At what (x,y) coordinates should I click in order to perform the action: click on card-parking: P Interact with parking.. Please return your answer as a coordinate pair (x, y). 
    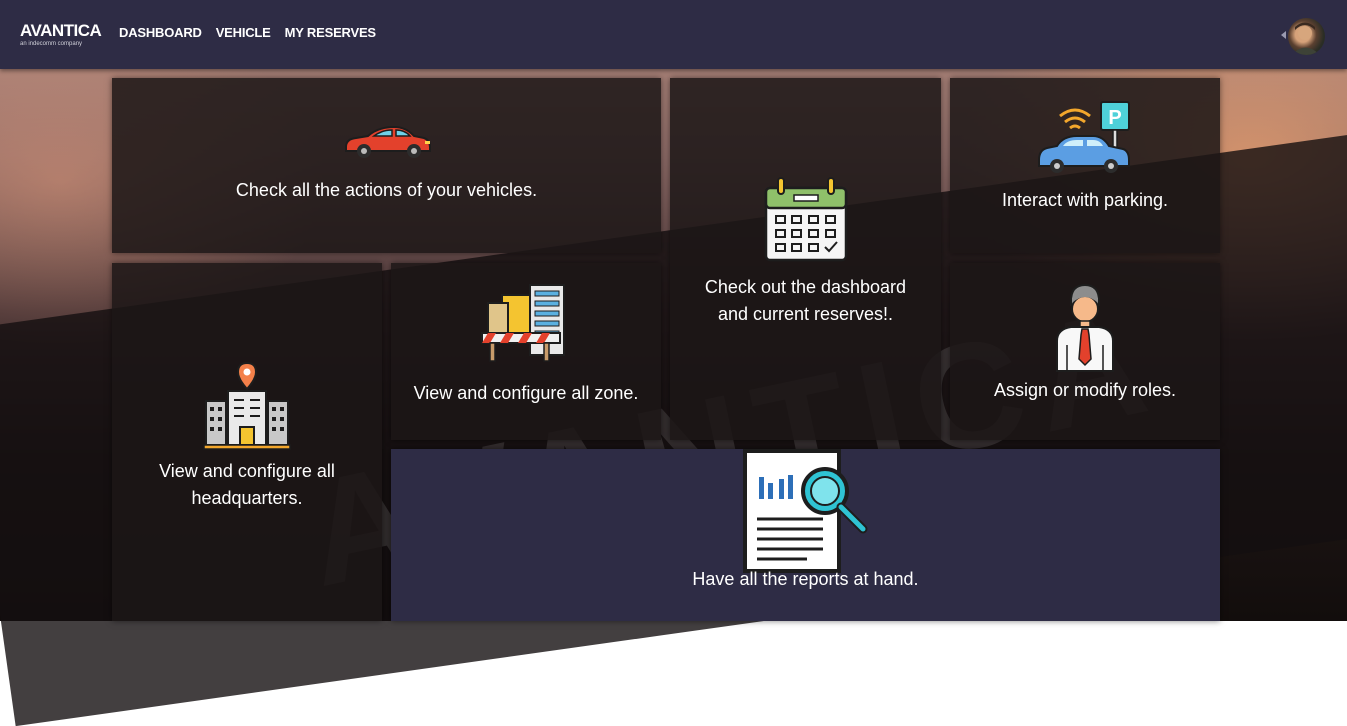
    Looking at the image, I should click on (1085, 165).